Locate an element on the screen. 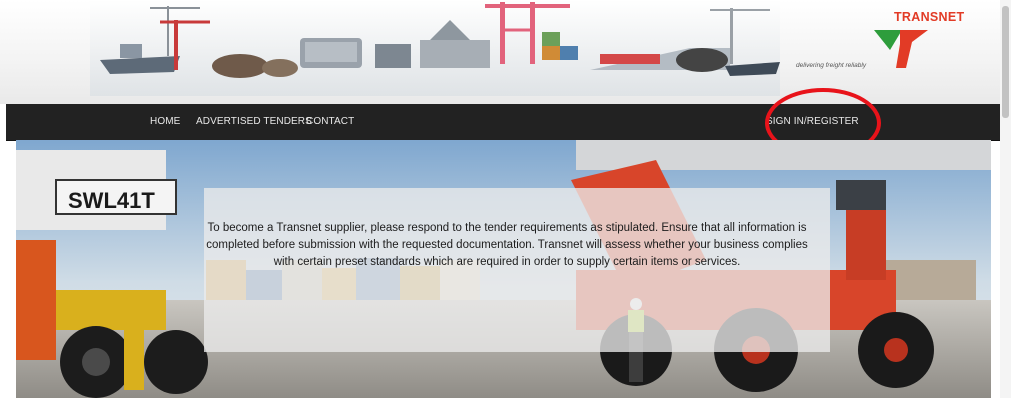 This screenshot has height=398, width=1011. nav-advertised-tenders-link: ADVERTISED TENDERS is located at coordinates (254, 122).